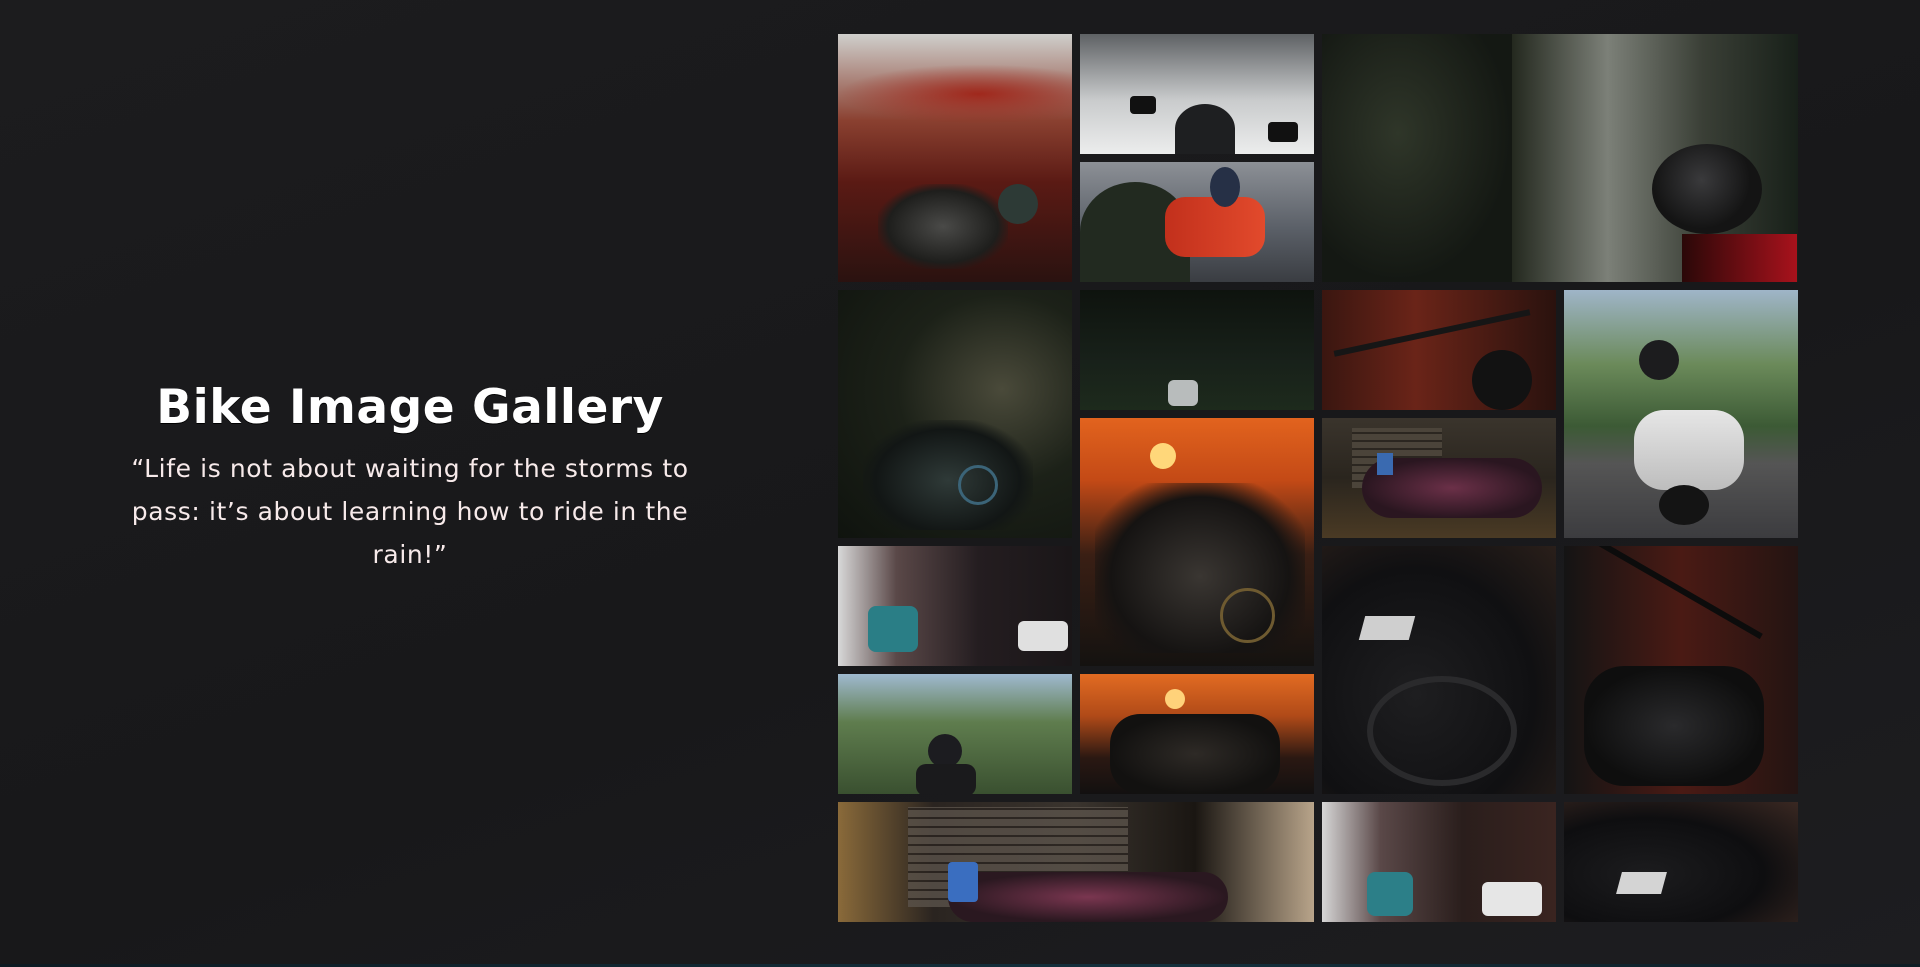 The width and height of the screenshot is (1920, 967). I want to click on gallery-image-brick-wall-bike-wide, so click(1076, 862).